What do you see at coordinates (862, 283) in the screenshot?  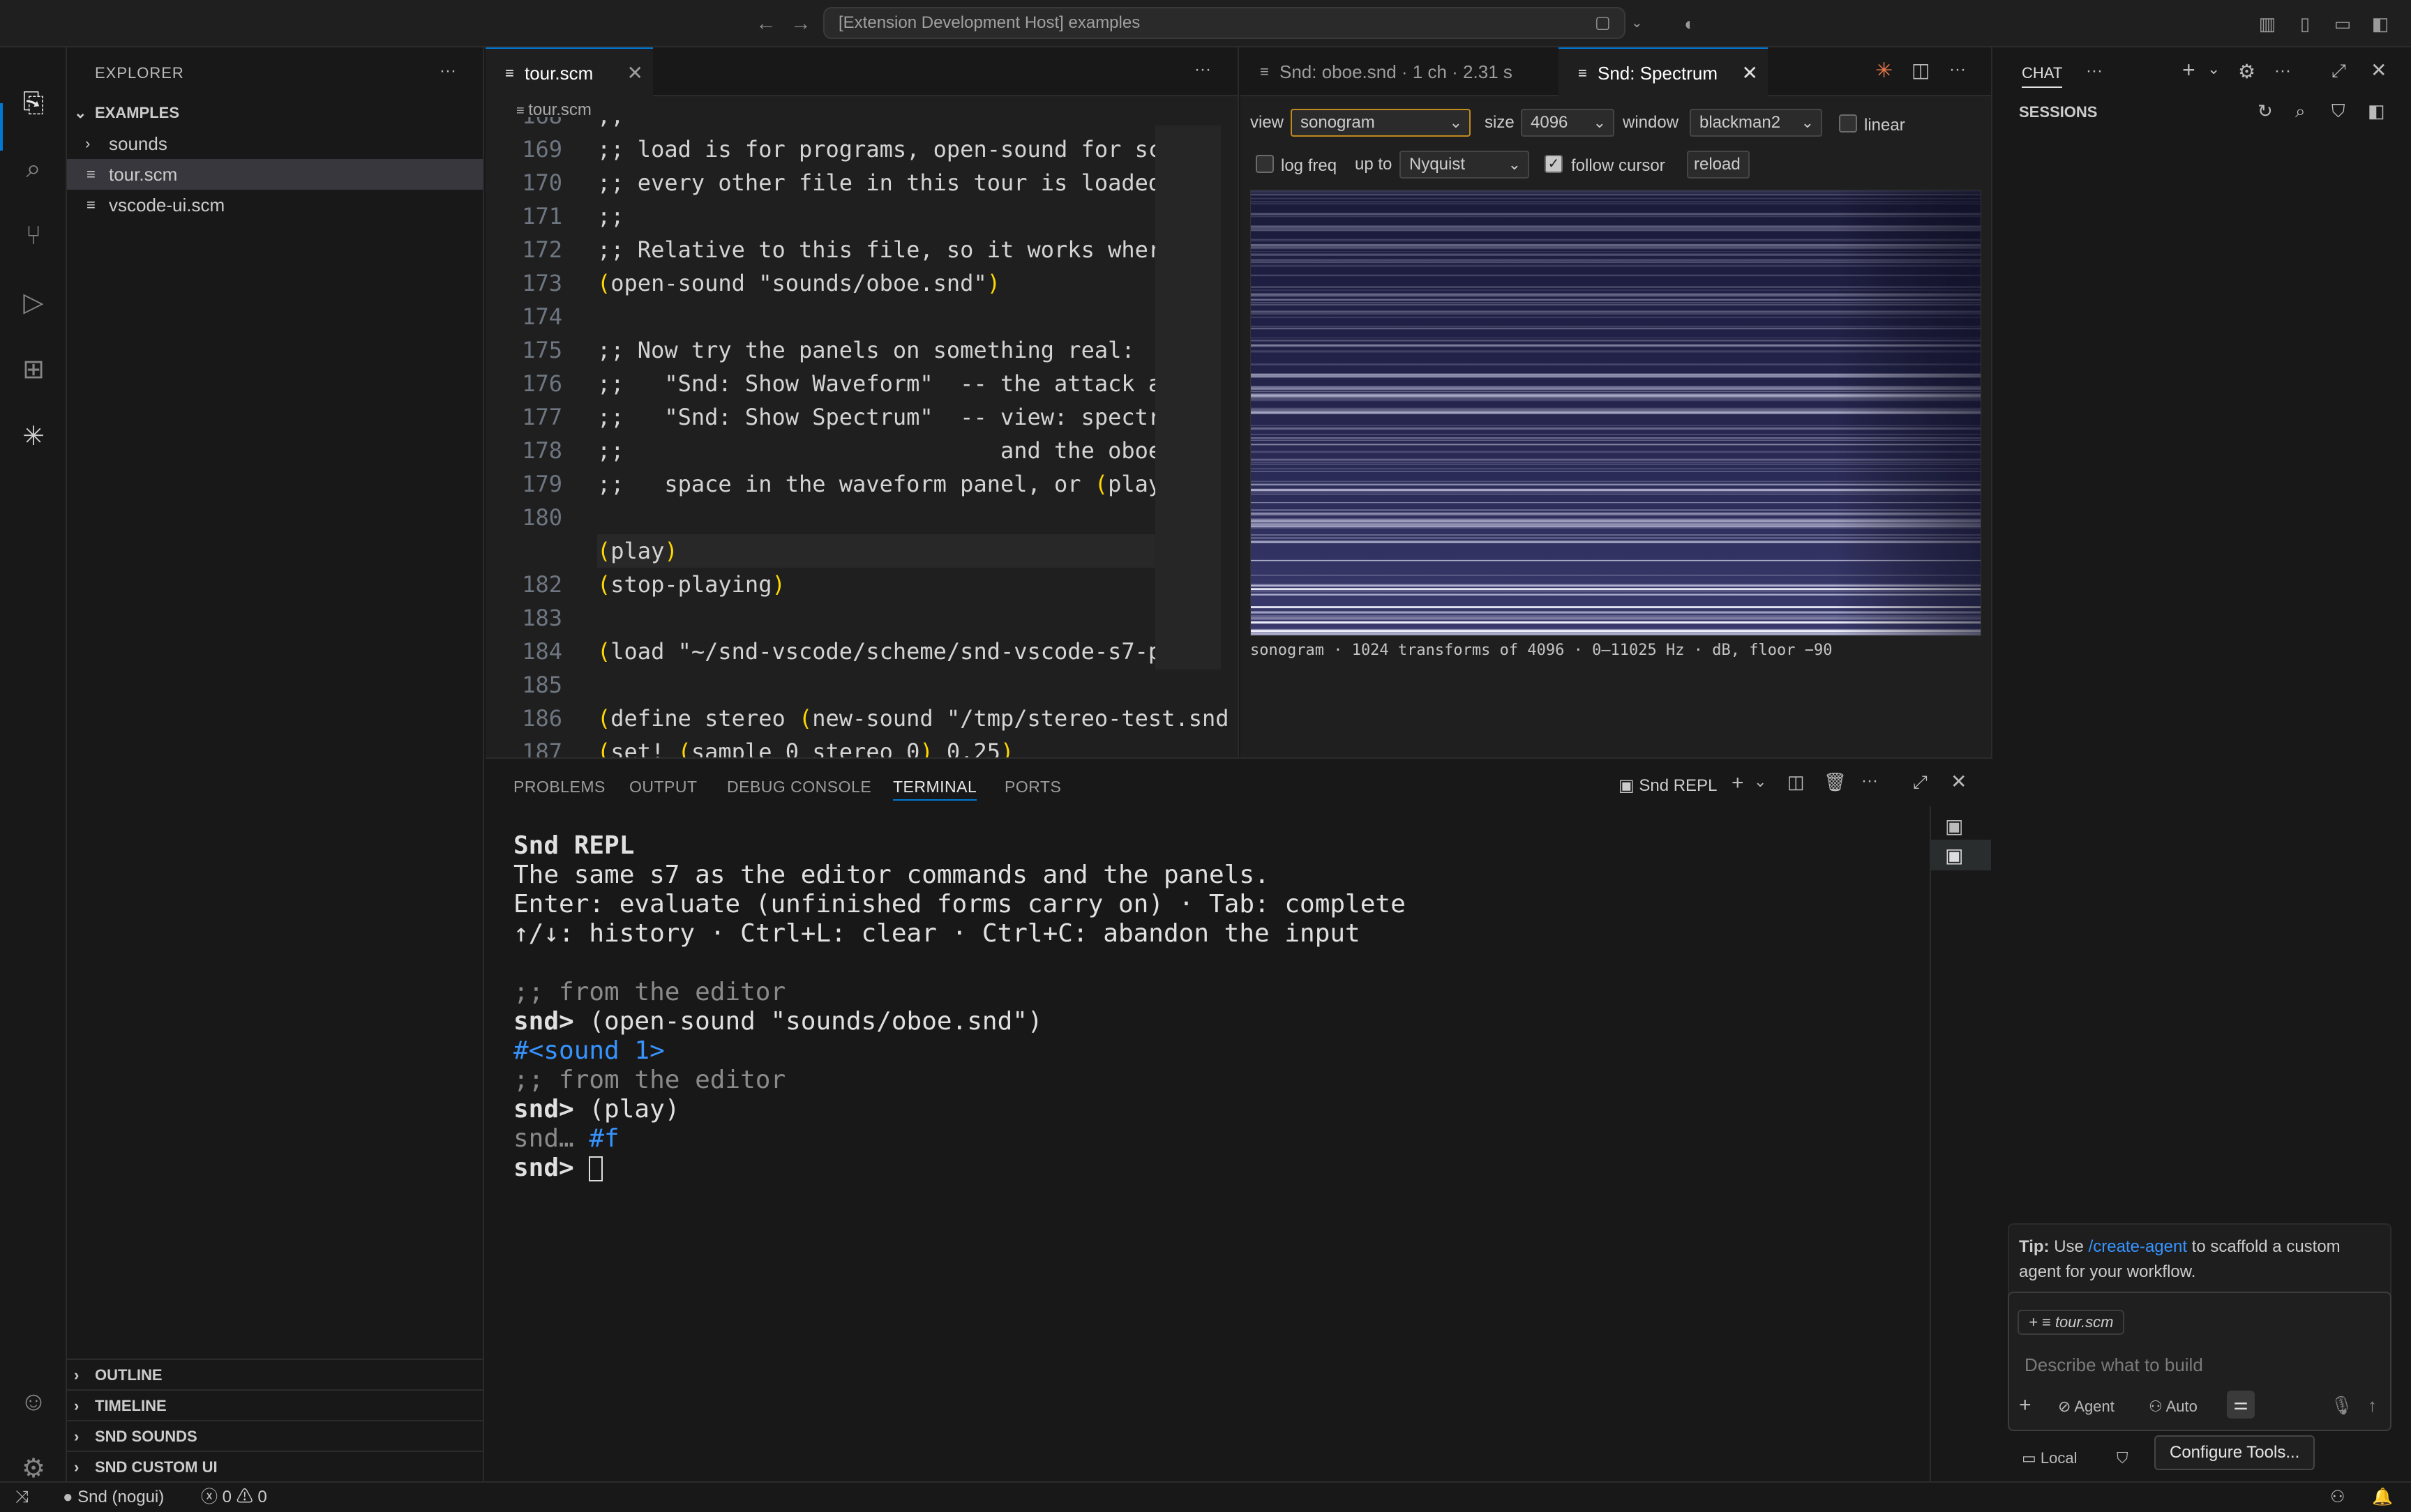 I see `code-line: 173 (open-sound "sounds/oboe.snd")` at bounding box center [862, 283].